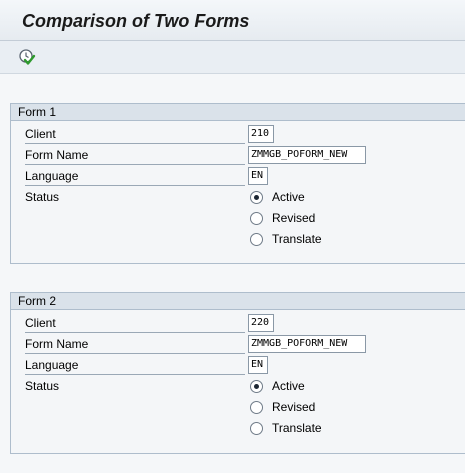 This screenshot has width=465, height=473. Describe the element at coordinates (258, 365) in the screenshot. I see `form2-language-field: EN` at that location.